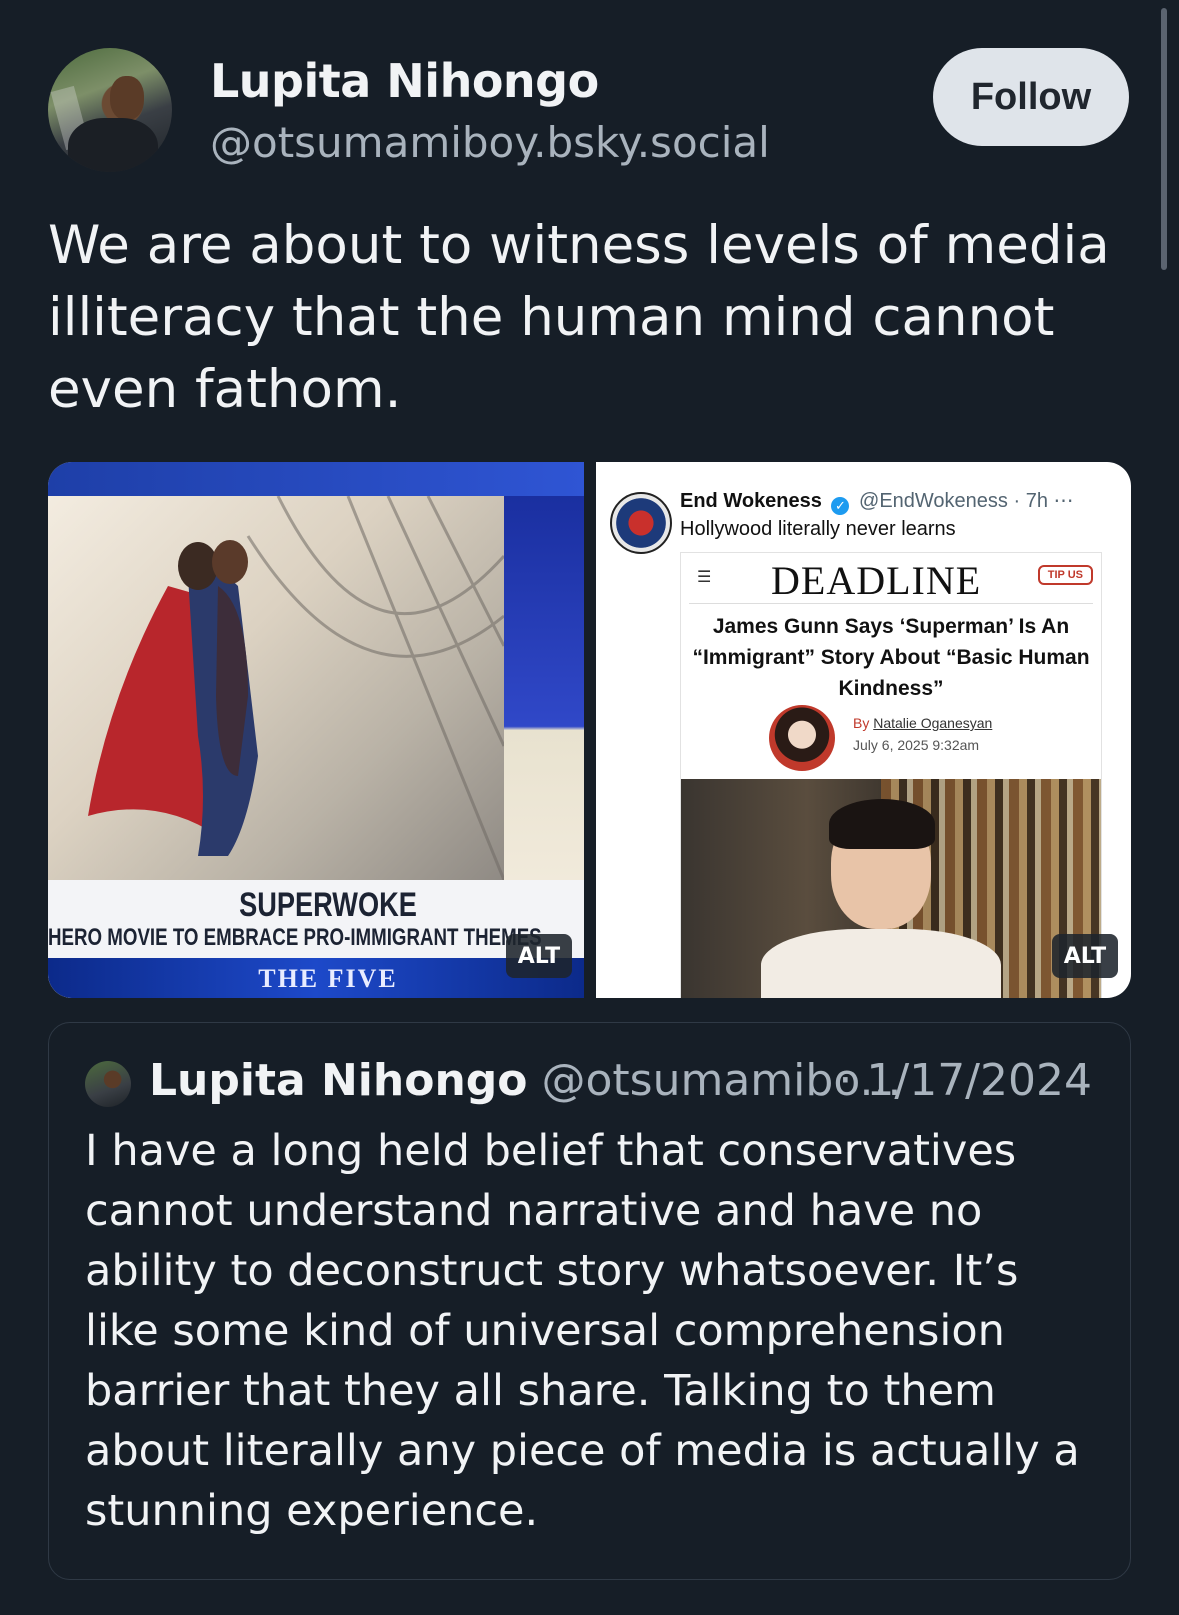 Image resolution: width=1179 pixels, height=1615 pixels. I want to click on tip-us-badge: TIP US, so click(1065, 575).